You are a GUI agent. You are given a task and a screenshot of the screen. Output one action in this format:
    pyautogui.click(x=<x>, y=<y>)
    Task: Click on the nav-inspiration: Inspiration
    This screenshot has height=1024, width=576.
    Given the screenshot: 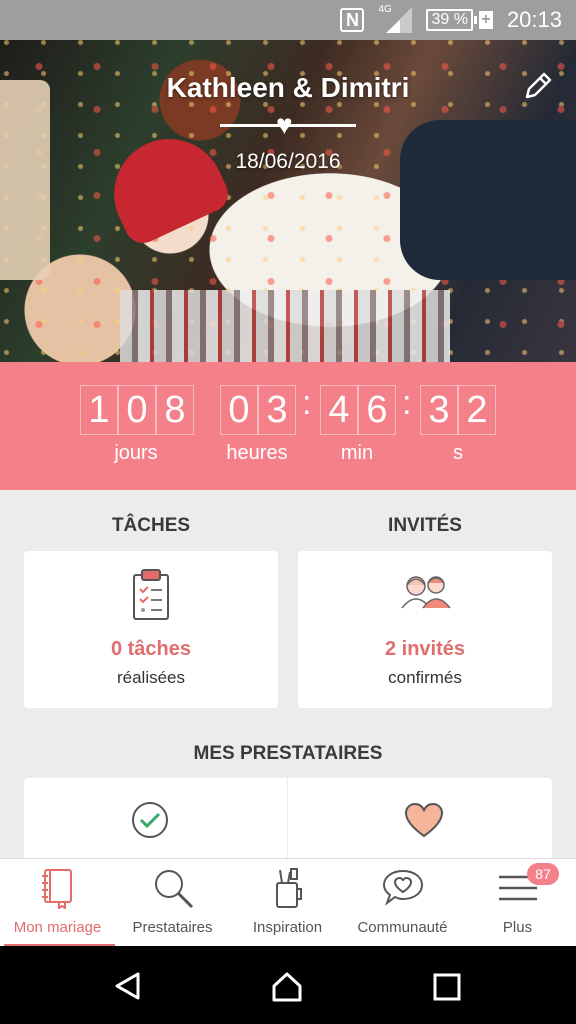 What is the action you would take?
    pyautogui.click(x=287, y=903)
    